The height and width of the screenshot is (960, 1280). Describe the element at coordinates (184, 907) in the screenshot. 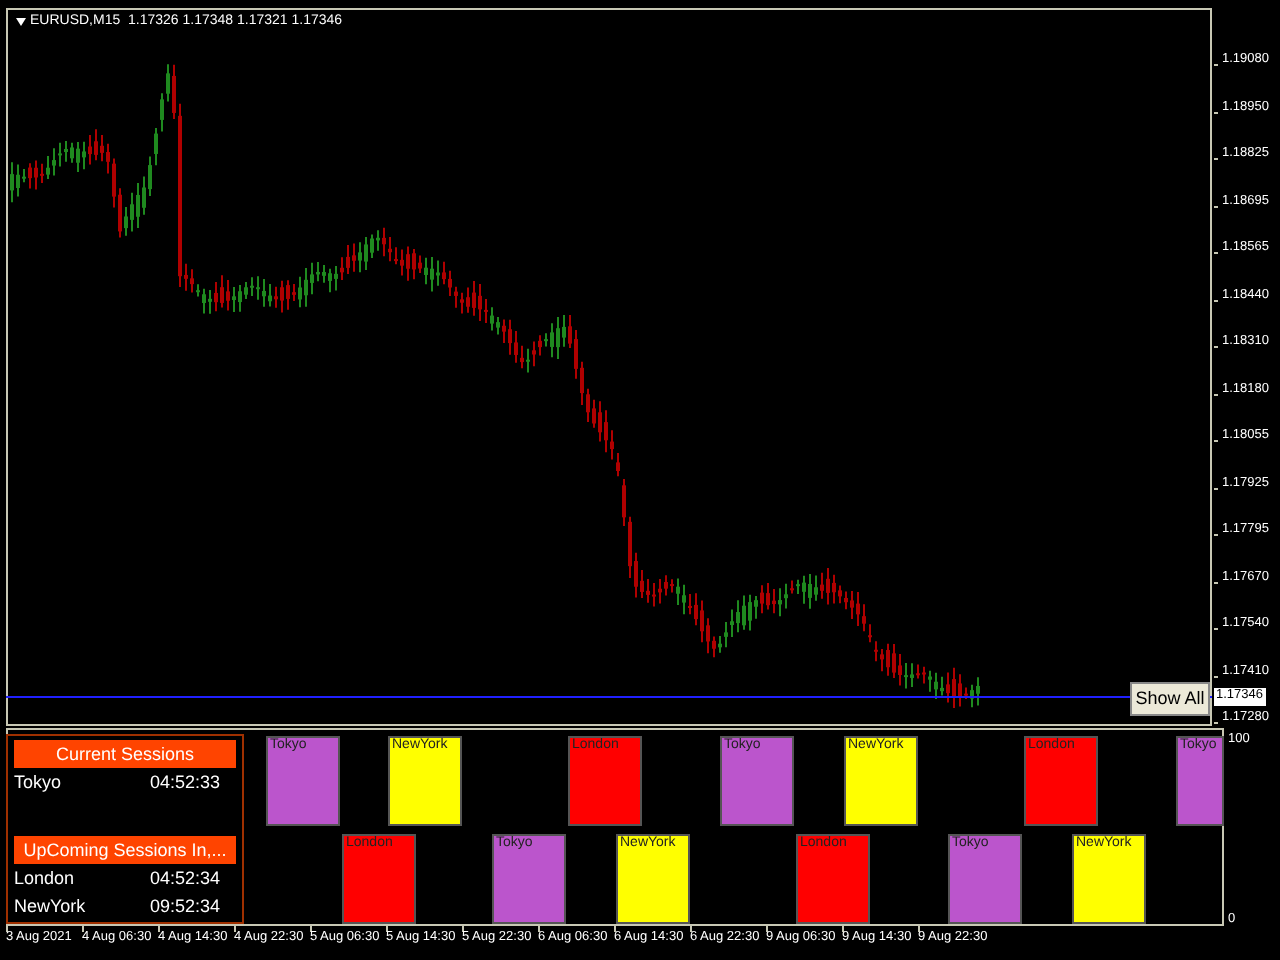

I see `session-time: 09:52:34` at that location.